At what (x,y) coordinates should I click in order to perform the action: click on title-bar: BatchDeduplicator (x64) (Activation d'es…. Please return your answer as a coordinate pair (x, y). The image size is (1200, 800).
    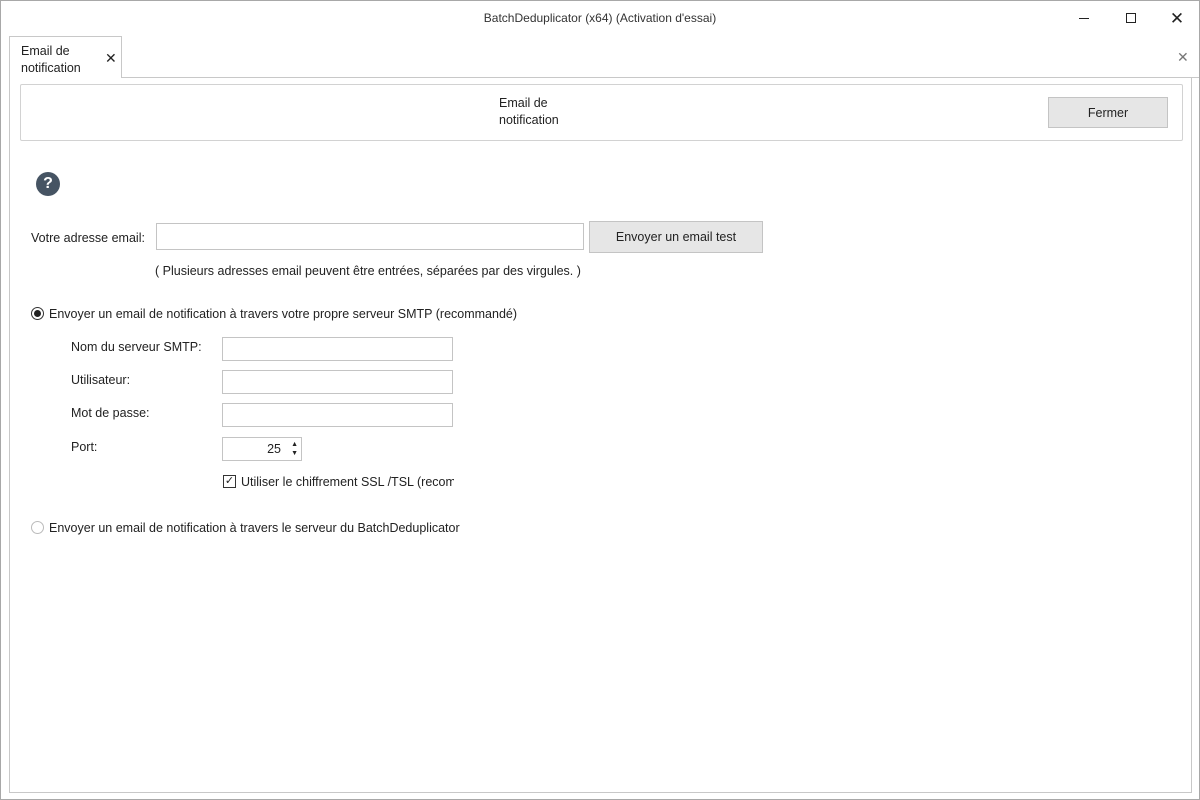
    Looking at the image, I should click on (600, 18).